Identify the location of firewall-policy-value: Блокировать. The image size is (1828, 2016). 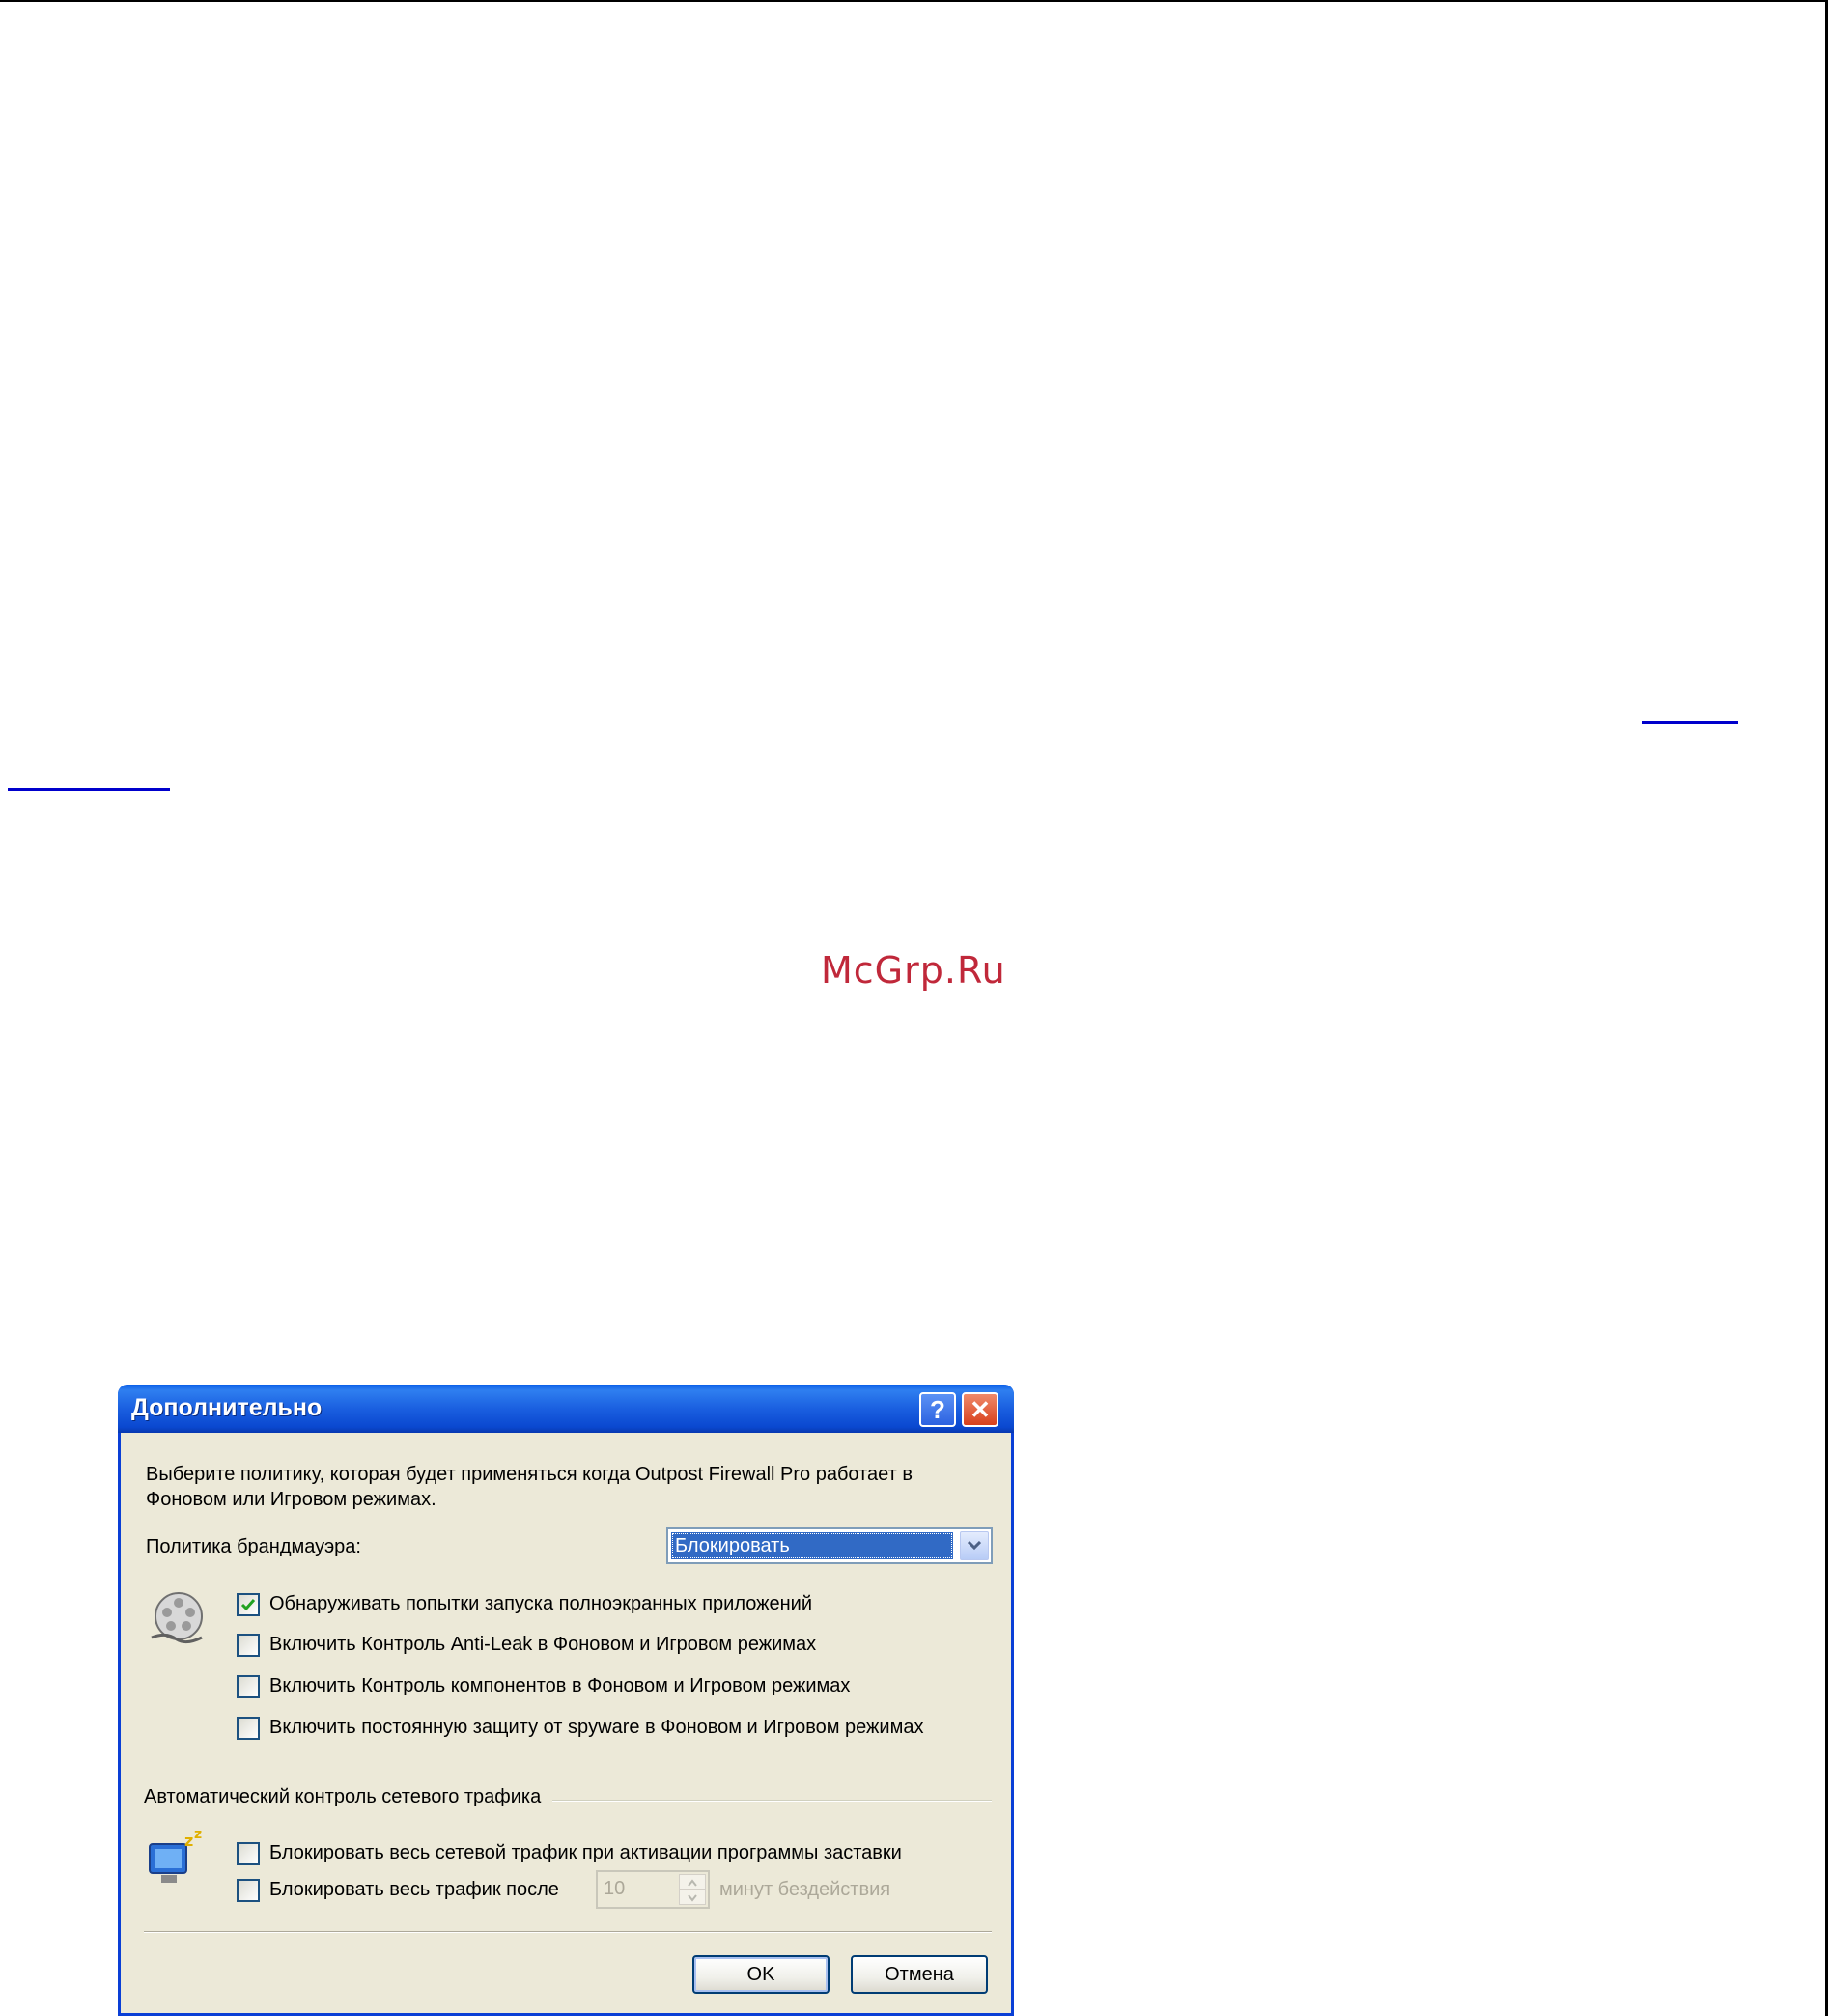
(812, 1546).